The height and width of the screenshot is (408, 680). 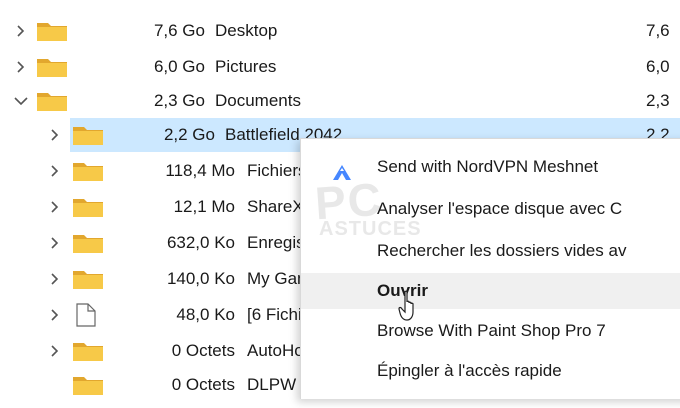 I want to click on menu-item-label: Analyser l'espace disque avec C, so click(x=500, y=208).